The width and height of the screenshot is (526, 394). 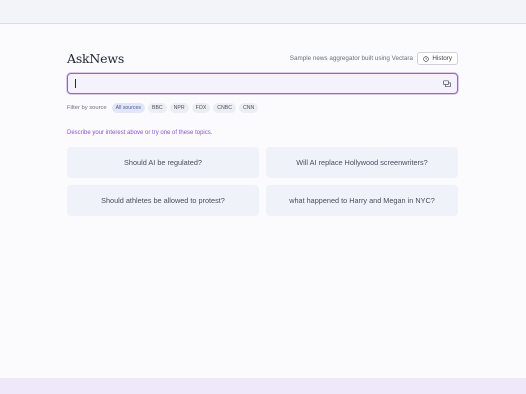 I want to click on chip-fox: FOX, so click(x=201, y=107).